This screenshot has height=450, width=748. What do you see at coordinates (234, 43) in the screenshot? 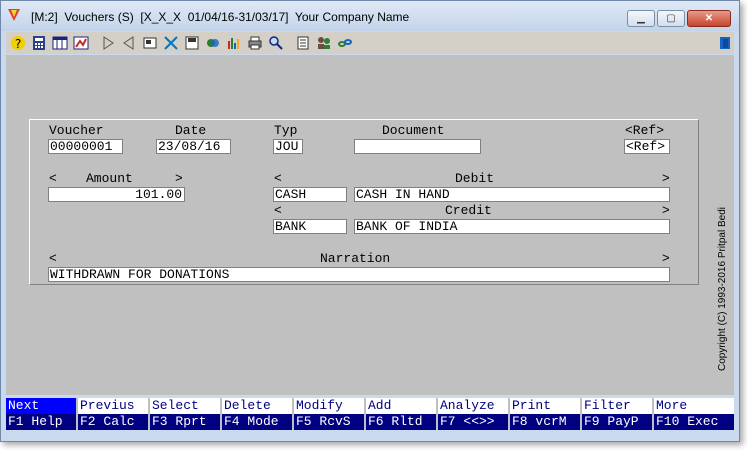
I see `chart-icon` at bounding box center [234, 43].